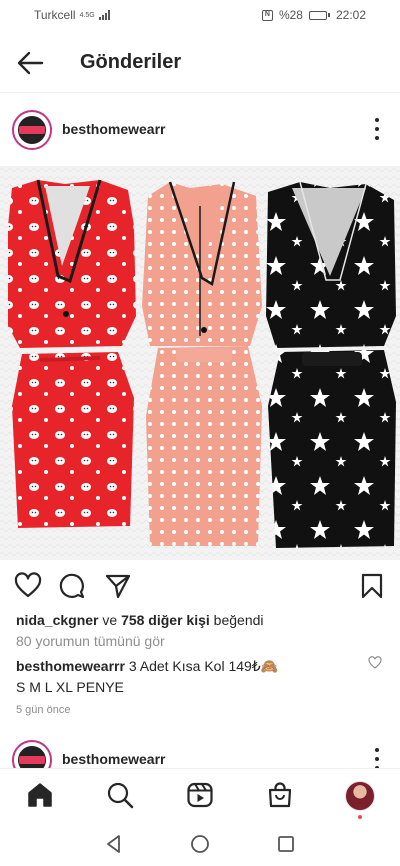 The width and height of the screenshot is (400, 866). What do you see at coordinates (57, 620) in the screenshot?
I see `liker-username: nida_ckgner` at bounding box center [57, 620].